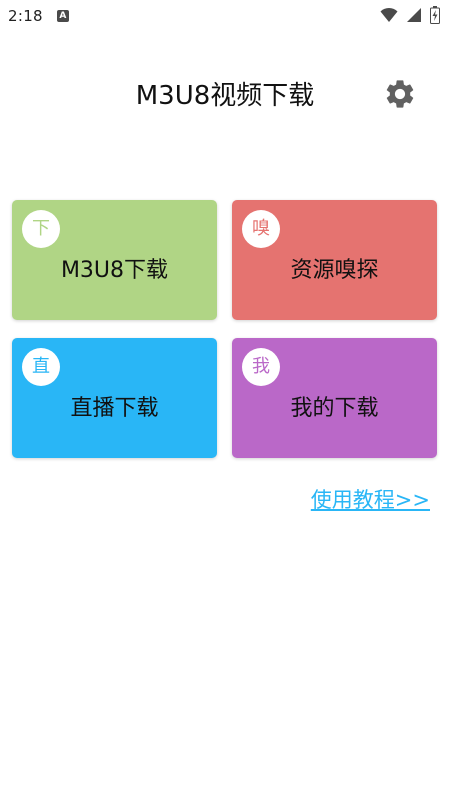 The image size is (450, 800). Describe the element at coordinates (114, 408) in the screenshot. I see `live-download-label: 直播下载` at that location.